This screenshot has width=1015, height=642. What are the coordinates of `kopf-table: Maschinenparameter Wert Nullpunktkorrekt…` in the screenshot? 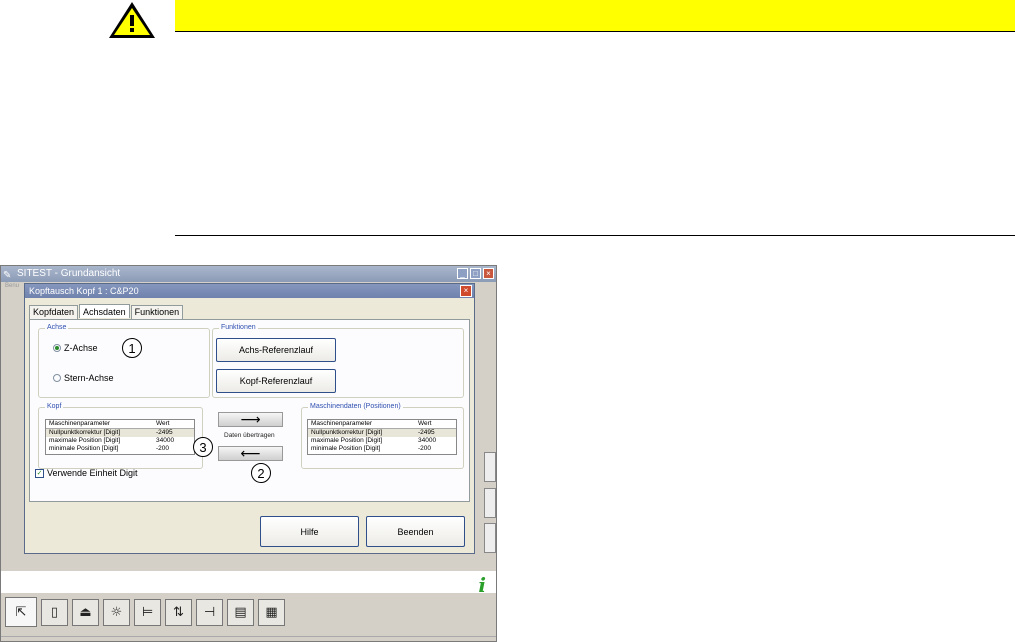 It's located at (120, 437).